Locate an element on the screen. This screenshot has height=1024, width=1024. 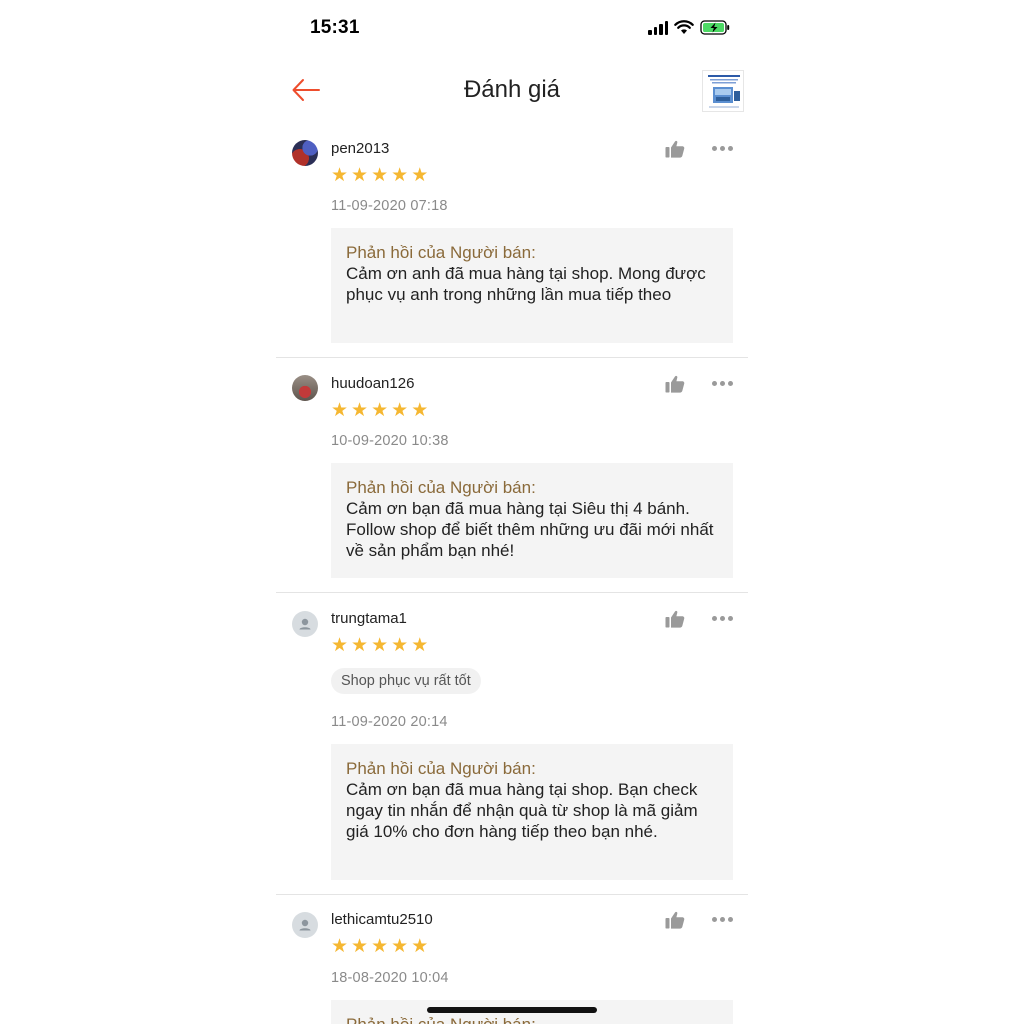
page-title: Đánh giá is located at coordinates (512, 89).